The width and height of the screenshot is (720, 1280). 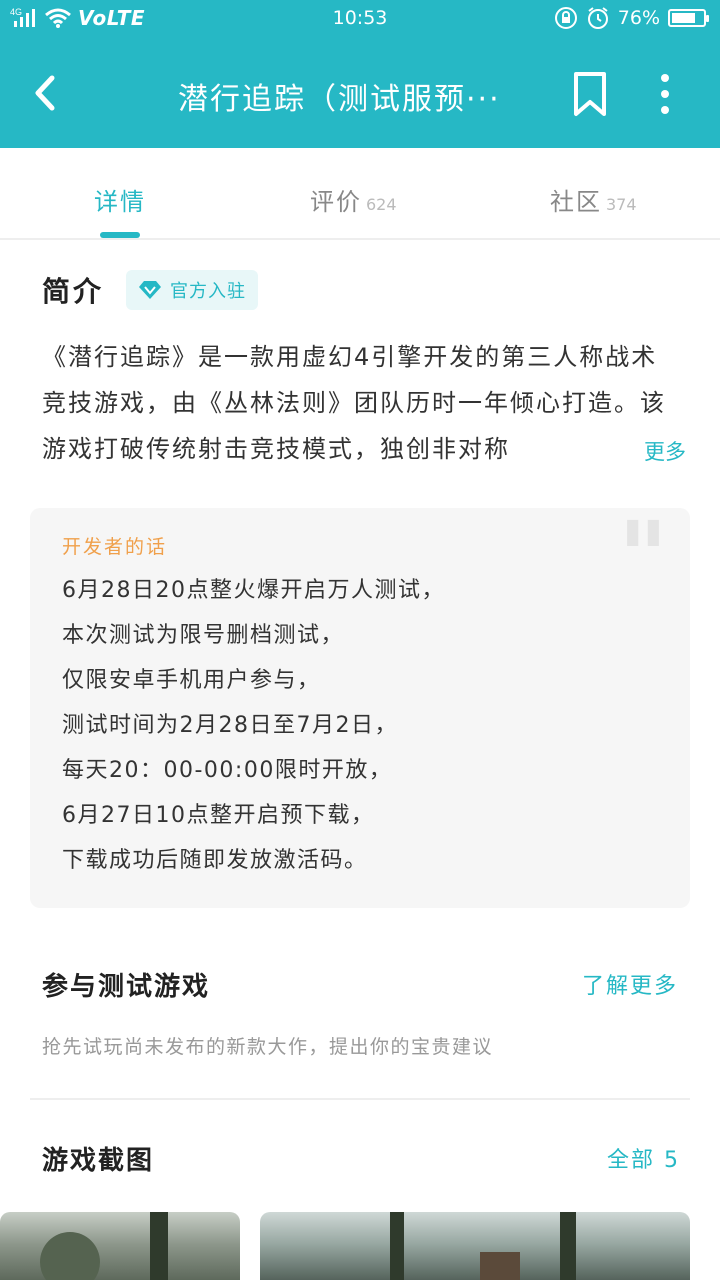 What do you see at coordinates (597, 18) in the screenshot?
I see `alarm-icon` at bounding box center [597, 18].